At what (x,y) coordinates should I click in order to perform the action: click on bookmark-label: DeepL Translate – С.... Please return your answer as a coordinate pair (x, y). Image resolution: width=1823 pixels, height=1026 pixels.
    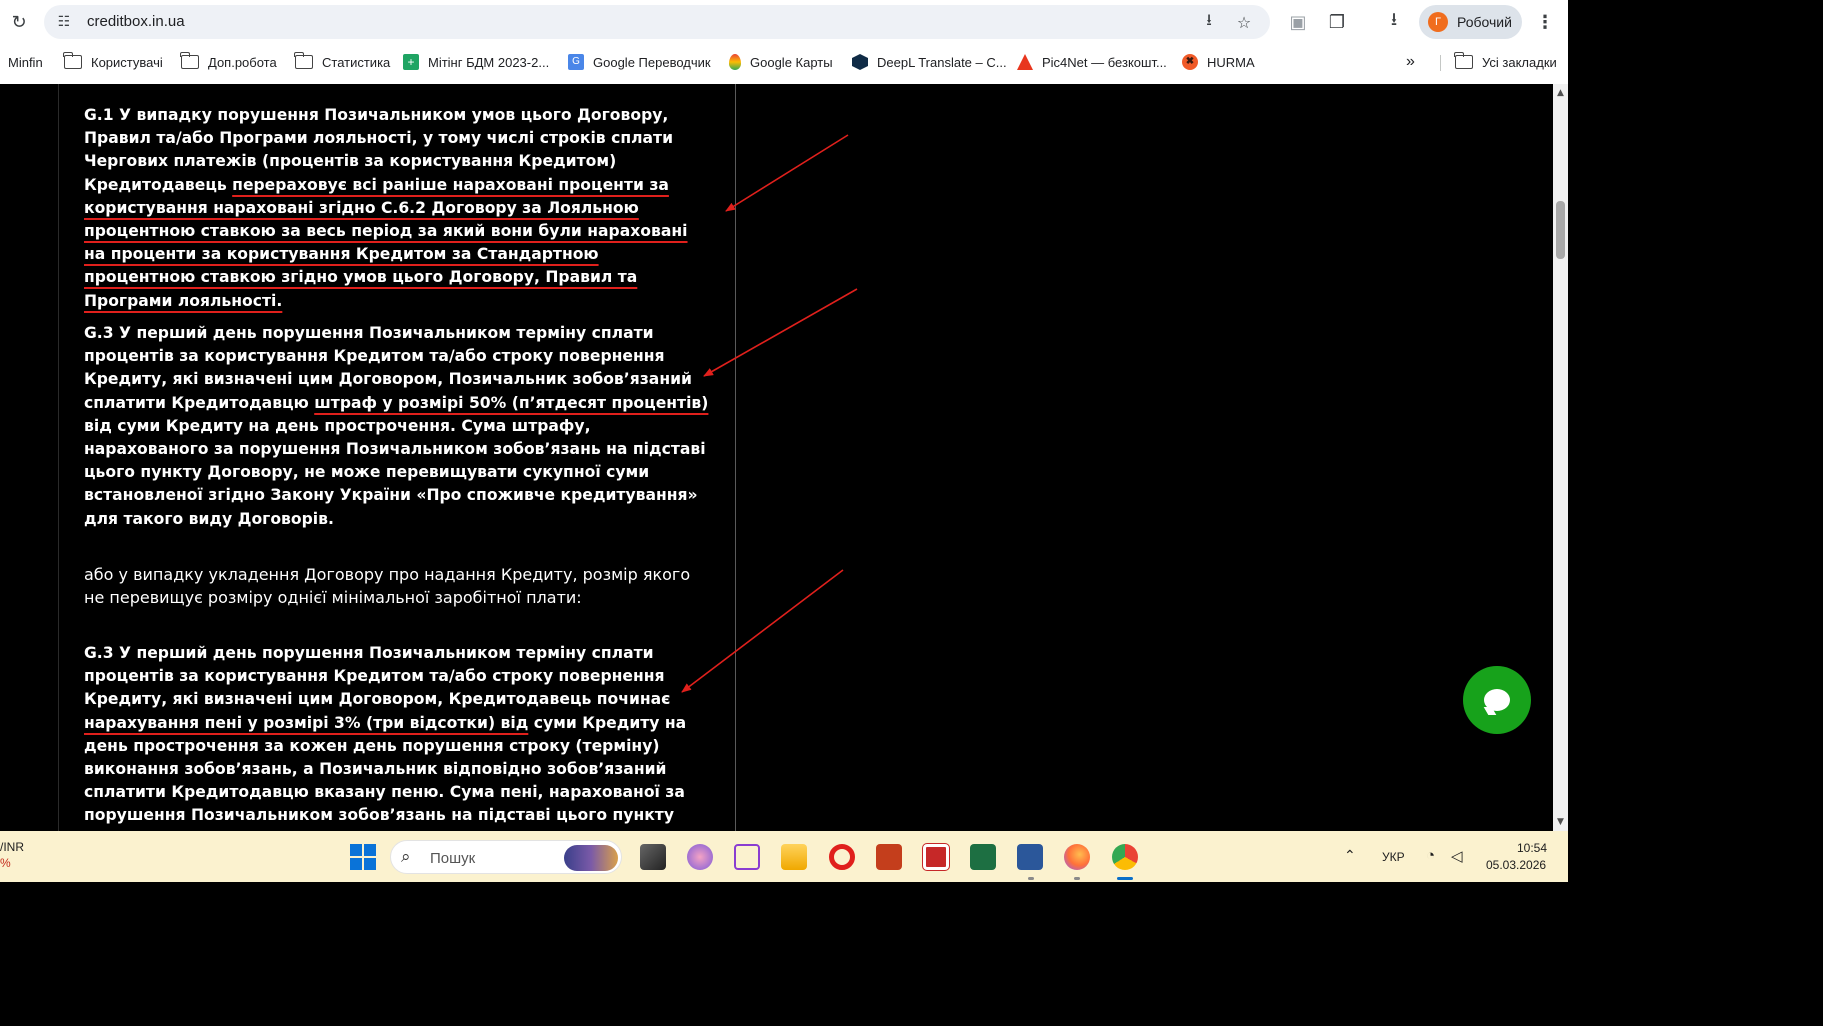
    Looking at the image, I should click on (942, 62).